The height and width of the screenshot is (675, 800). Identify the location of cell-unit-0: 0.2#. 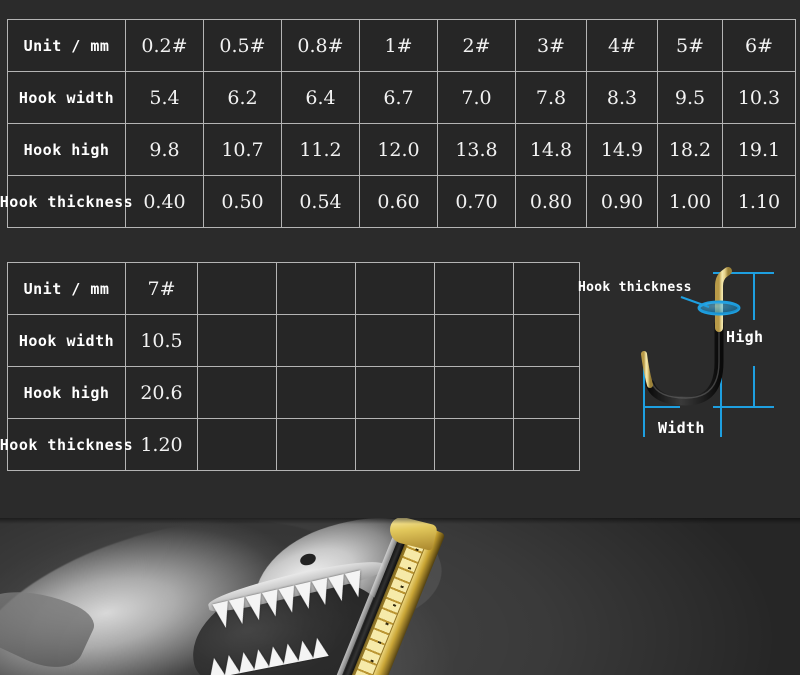
(164, 45).